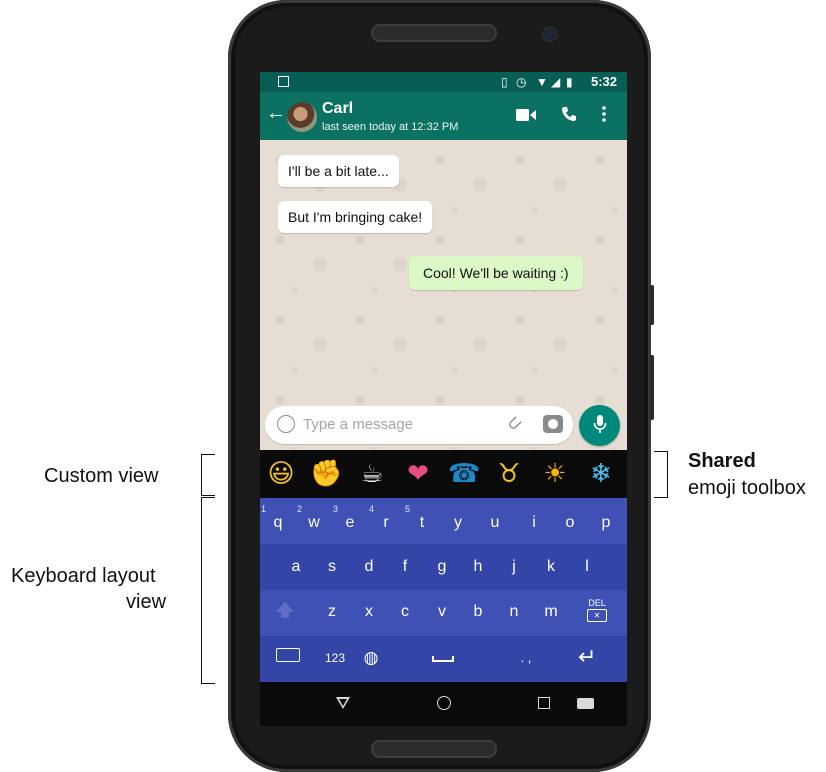 This screenshot has height=772, width=826. I want to click on nav-back-icon, so click(343, 703).